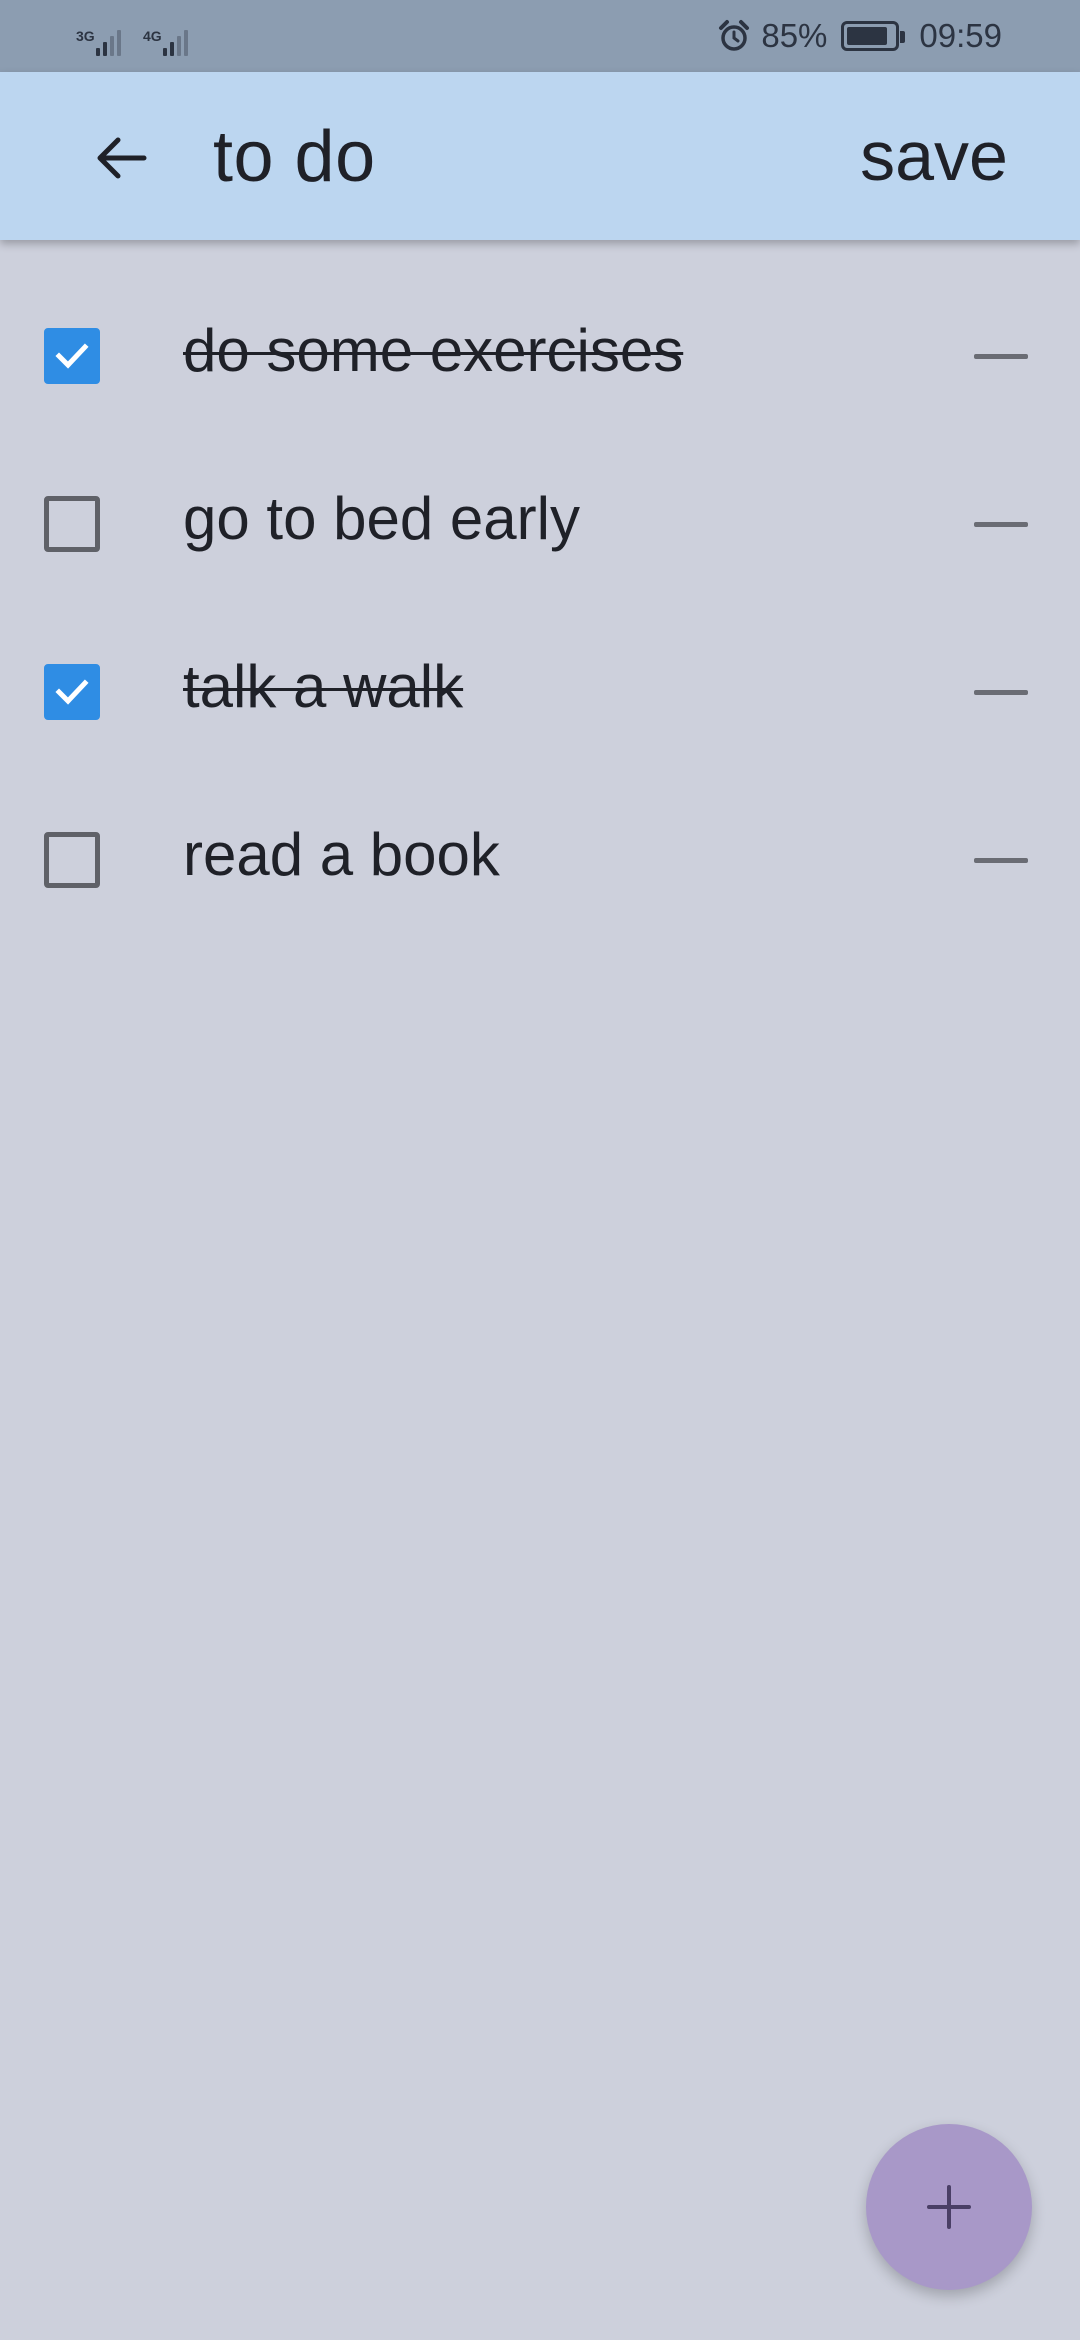 The image size is (1080, 2340). I want to click on status-right: 85% 09:59, so click(859, 36).